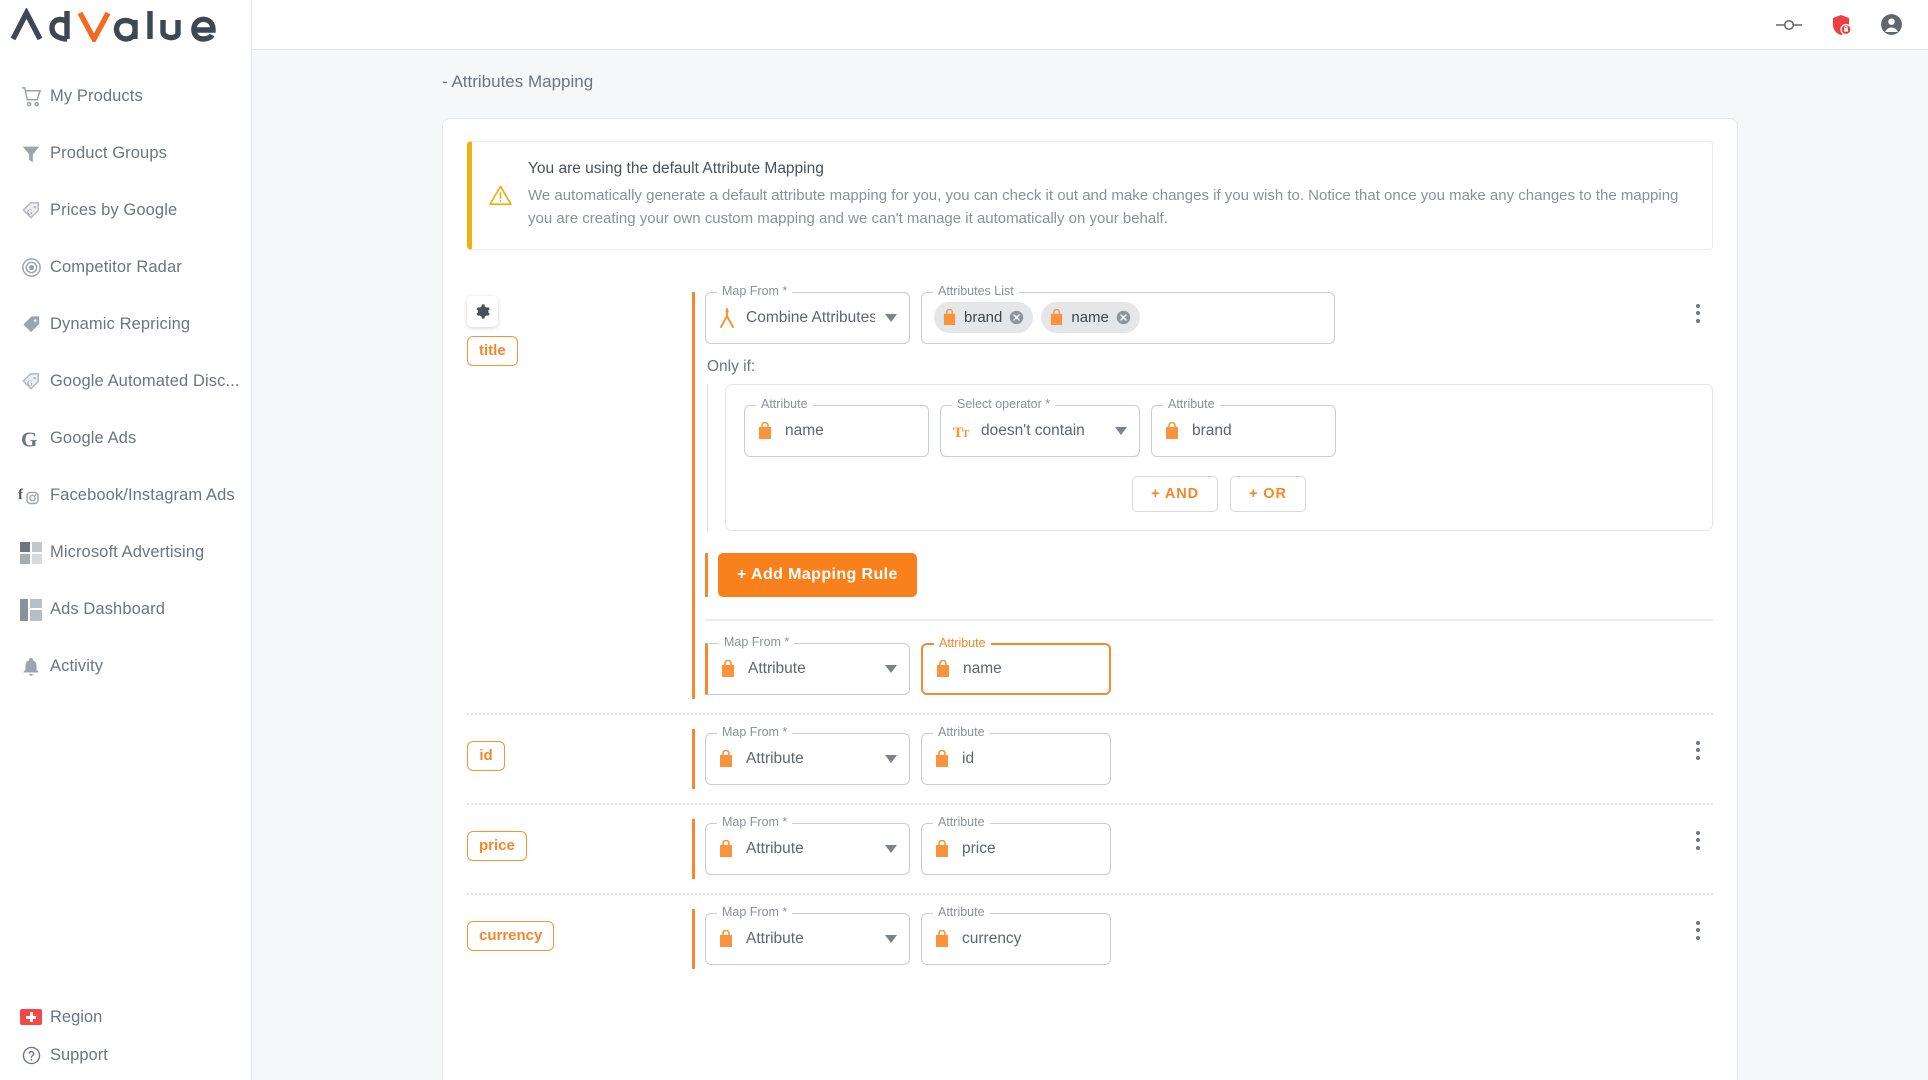 Image resolution: width=1928 pixels, height=1080 pixels. What do you see at coordinates (1090, 317) in the screenshot?
I see `attribute-chip: name` at bounding box center [1090, 317].